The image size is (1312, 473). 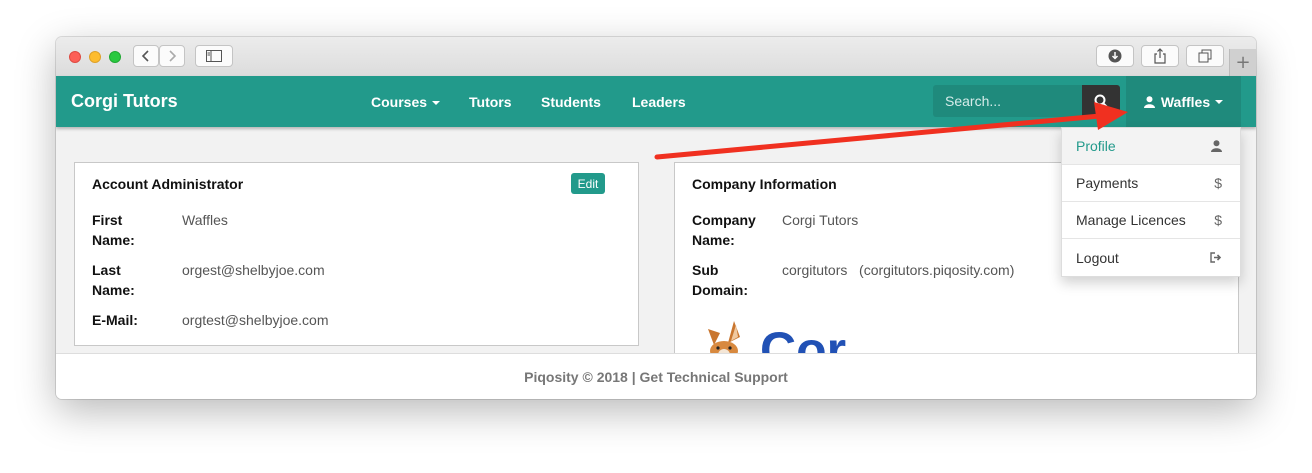 What do you see at coordinates (724, 338) in the screenshot?
I see `corgi-icon` at bounding box center [724, 338].